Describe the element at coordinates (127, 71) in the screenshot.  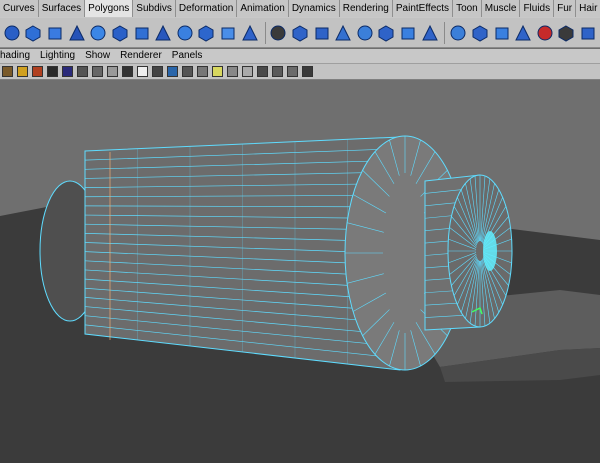
I see `safe-action-icon` at that location.